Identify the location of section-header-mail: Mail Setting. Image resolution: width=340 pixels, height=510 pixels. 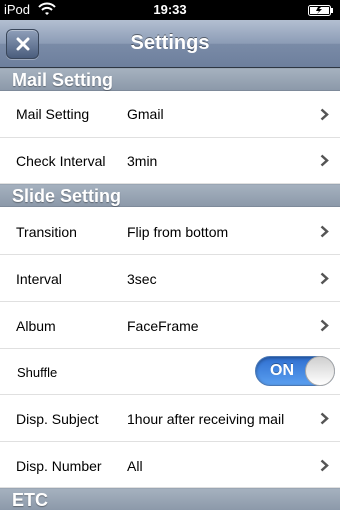
(170, 79).